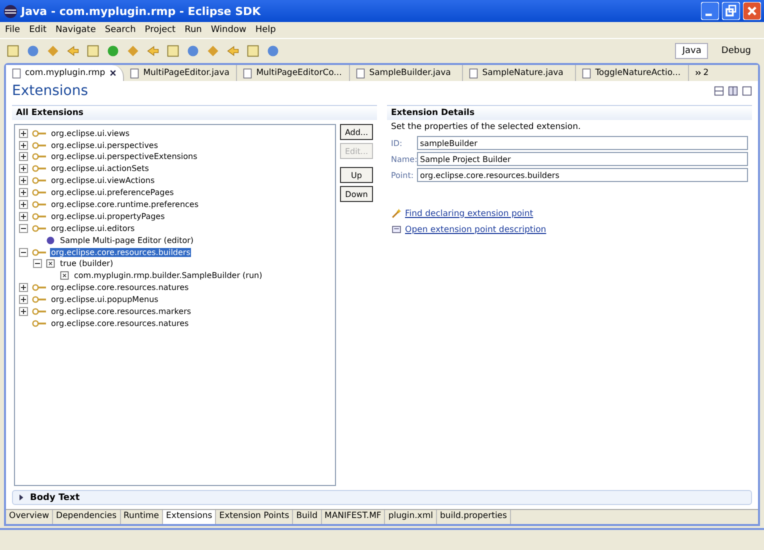 The width and height of the screenshot is (764, 550). Describe the element at coordinates (582, 175) in the screenshot. I see `text-field: org.eclipse.core.resources.builders` at that location.